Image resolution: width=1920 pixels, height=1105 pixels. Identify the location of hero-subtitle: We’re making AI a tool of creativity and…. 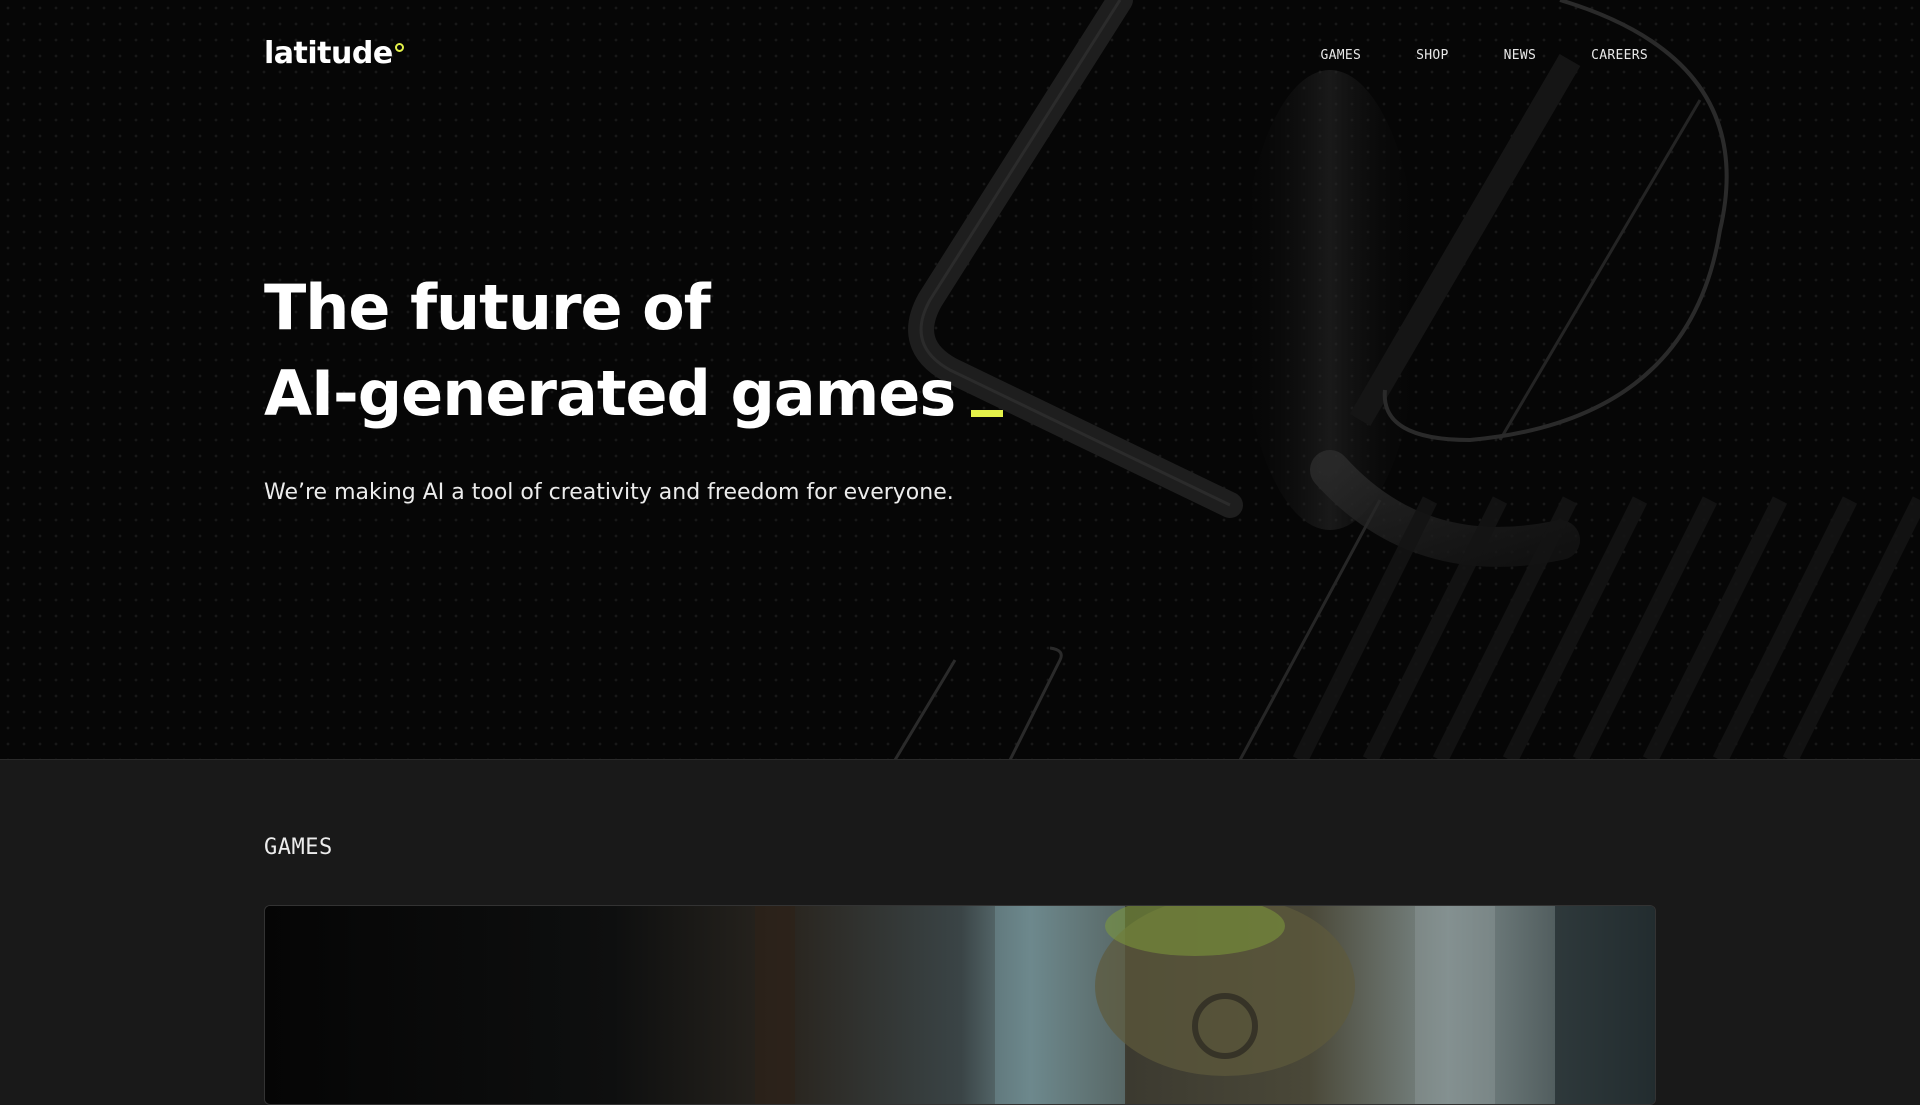
(609, 492).